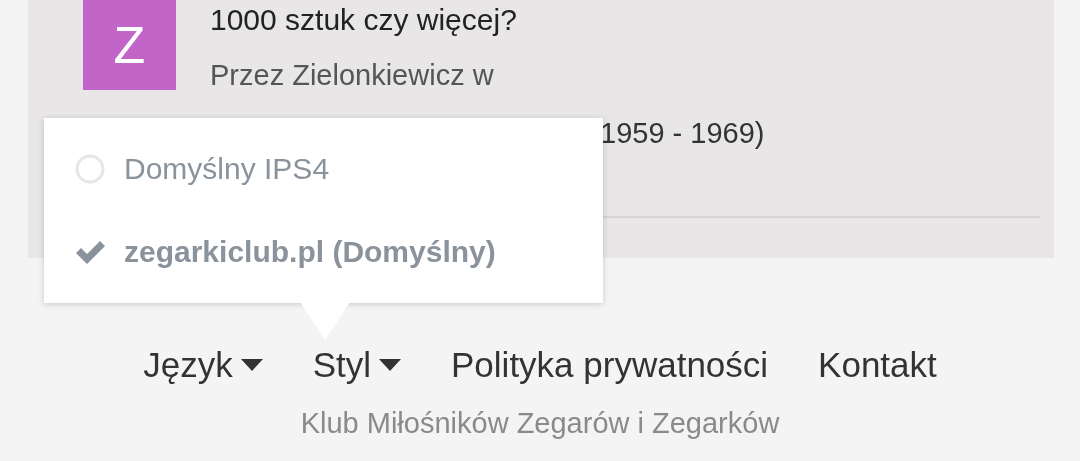  Describe the element at coordinates (90, 169) in the screenshot. I see `radio-icon` at that location.